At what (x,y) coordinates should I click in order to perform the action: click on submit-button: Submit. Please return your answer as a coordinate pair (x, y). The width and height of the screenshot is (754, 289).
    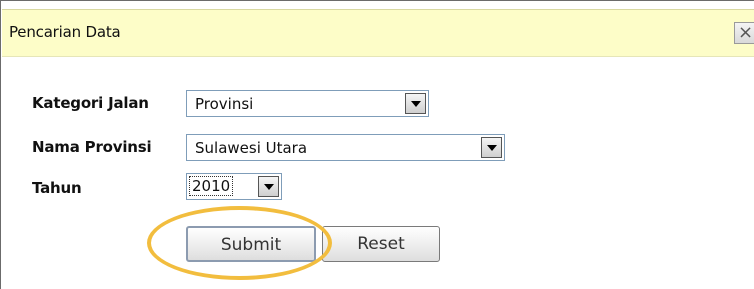
    Looking at the image, I should click on (251, 244).